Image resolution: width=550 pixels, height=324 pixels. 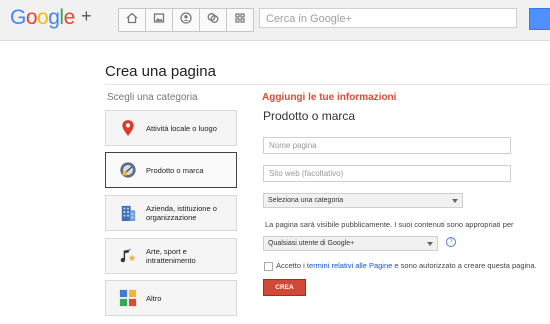 I want to click on circles-button, so click(x=213, y=20).